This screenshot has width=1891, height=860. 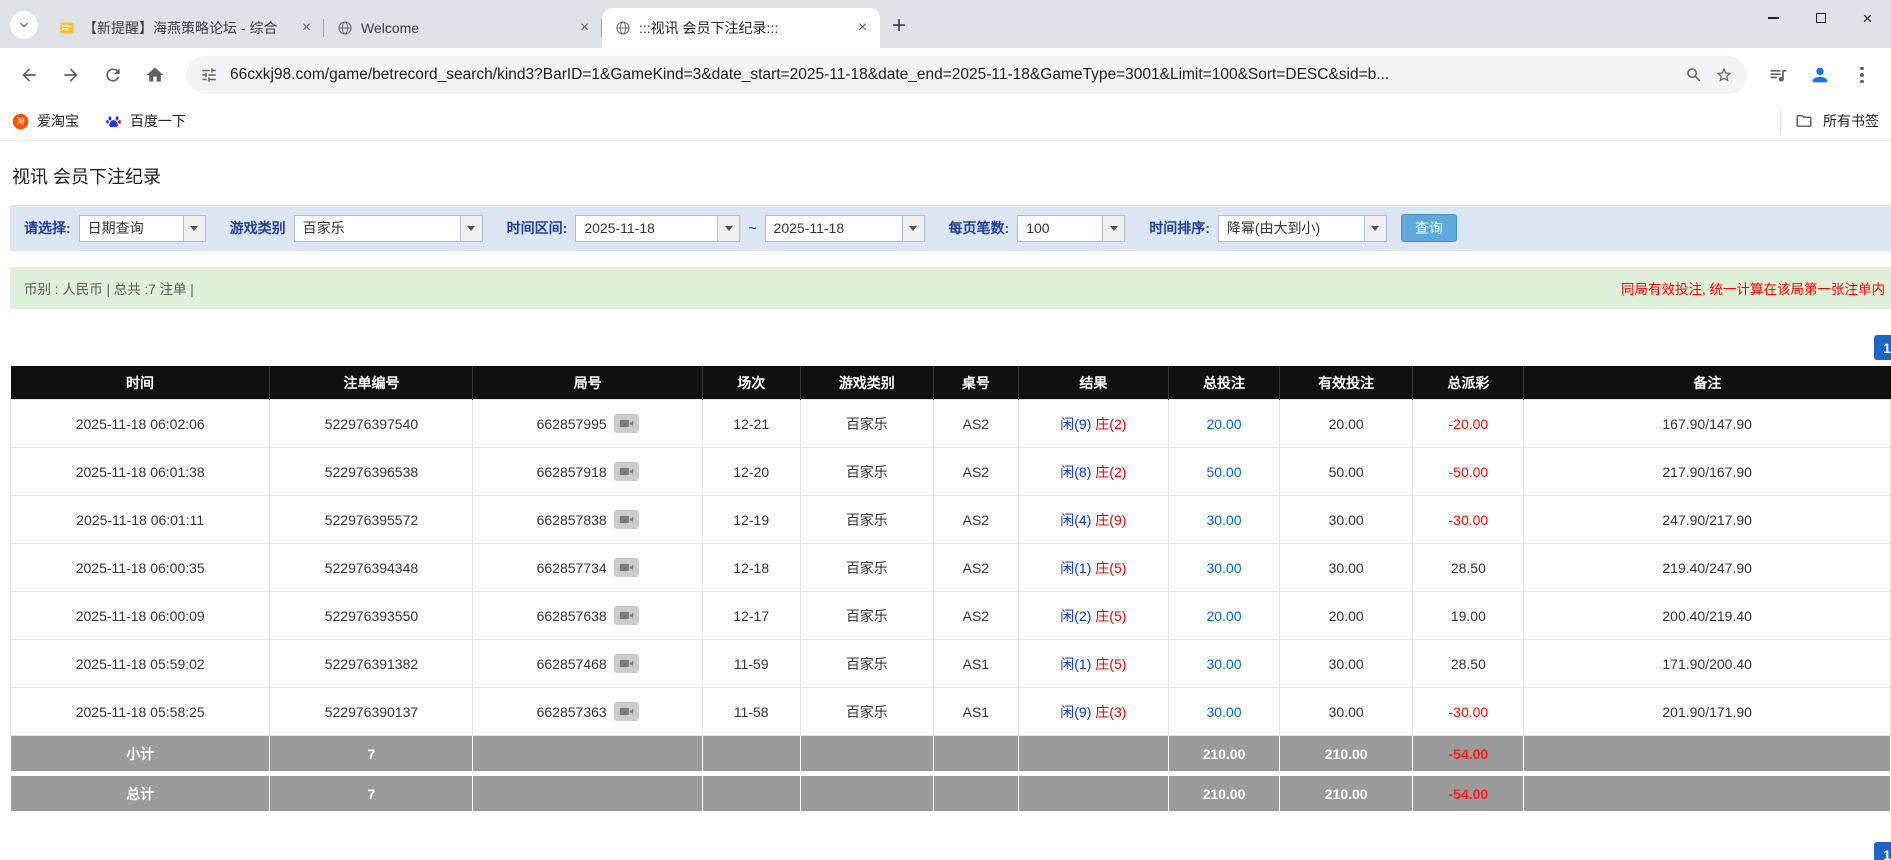 What do you see at coordinates (1093, 615) in the screenshot?
I see `cell-result: 闲(2) 庄(5)` at bounding box center [1093, 615].